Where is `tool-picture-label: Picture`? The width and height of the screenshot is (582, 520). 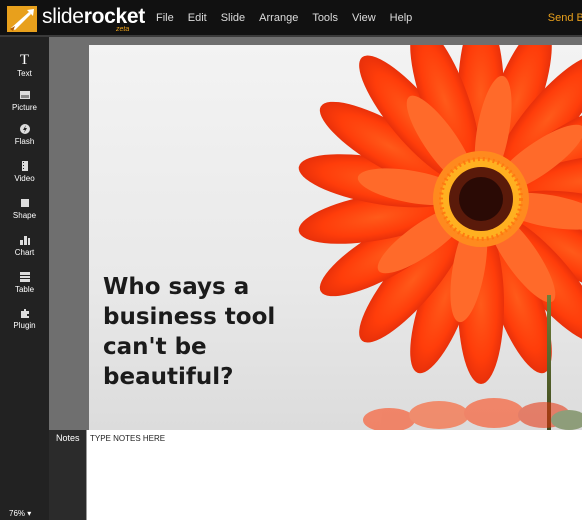 tool-picture-label: Picture is located at coordinates (24, 107).